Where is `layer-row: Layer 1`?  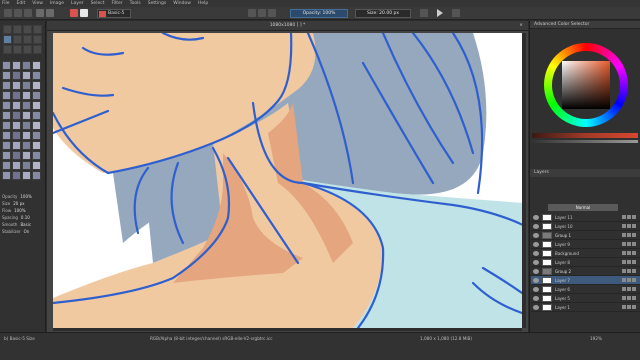 layer-row: Layer 1 is located at coordinates (585, 307).